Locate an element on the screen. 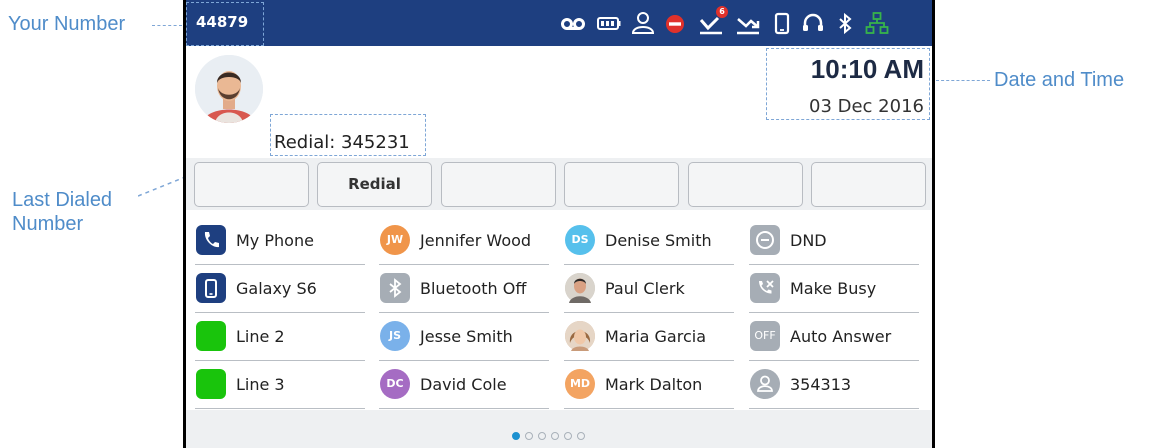 This screenshot has width=1160, height=448. favorite-label: Galaxy S6 is located at coordinates (276, 288).